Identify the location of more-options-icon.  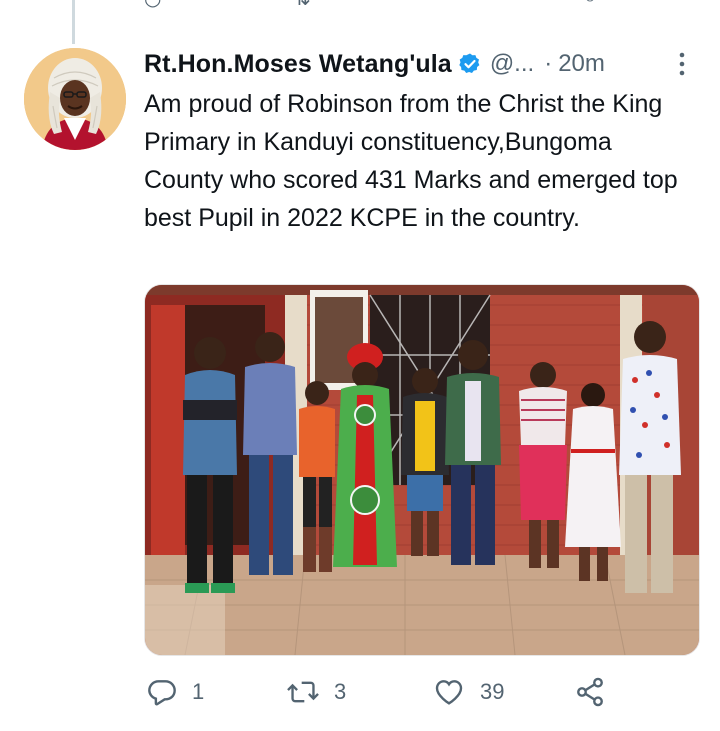
(682, 64).